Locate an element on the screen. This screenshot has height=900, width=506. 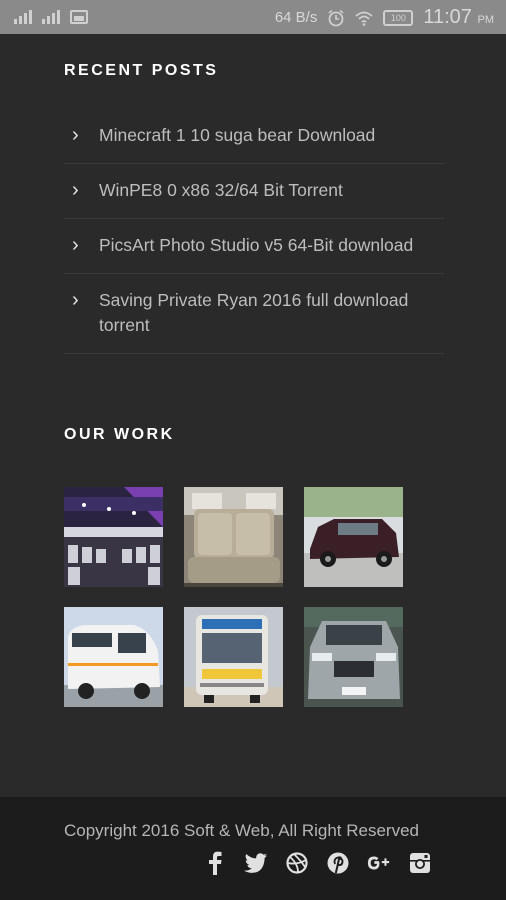
car-seats-photo is located at coordinates (233, 537).